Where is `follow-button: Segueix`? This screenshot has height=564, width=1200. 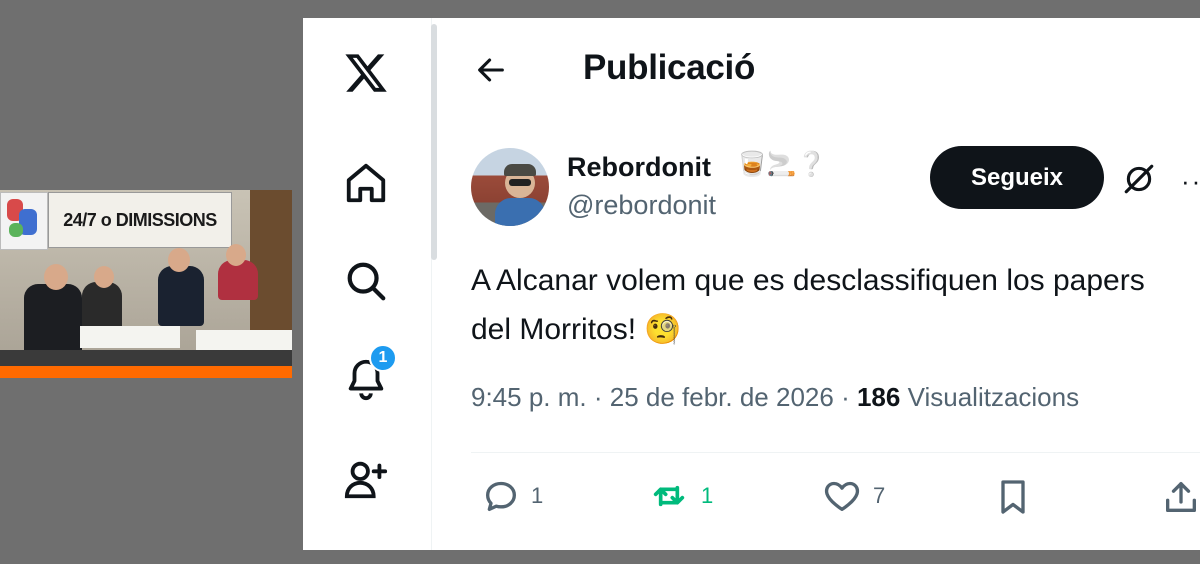
follow-button: Segueix is located at coordinates (1017, 177).